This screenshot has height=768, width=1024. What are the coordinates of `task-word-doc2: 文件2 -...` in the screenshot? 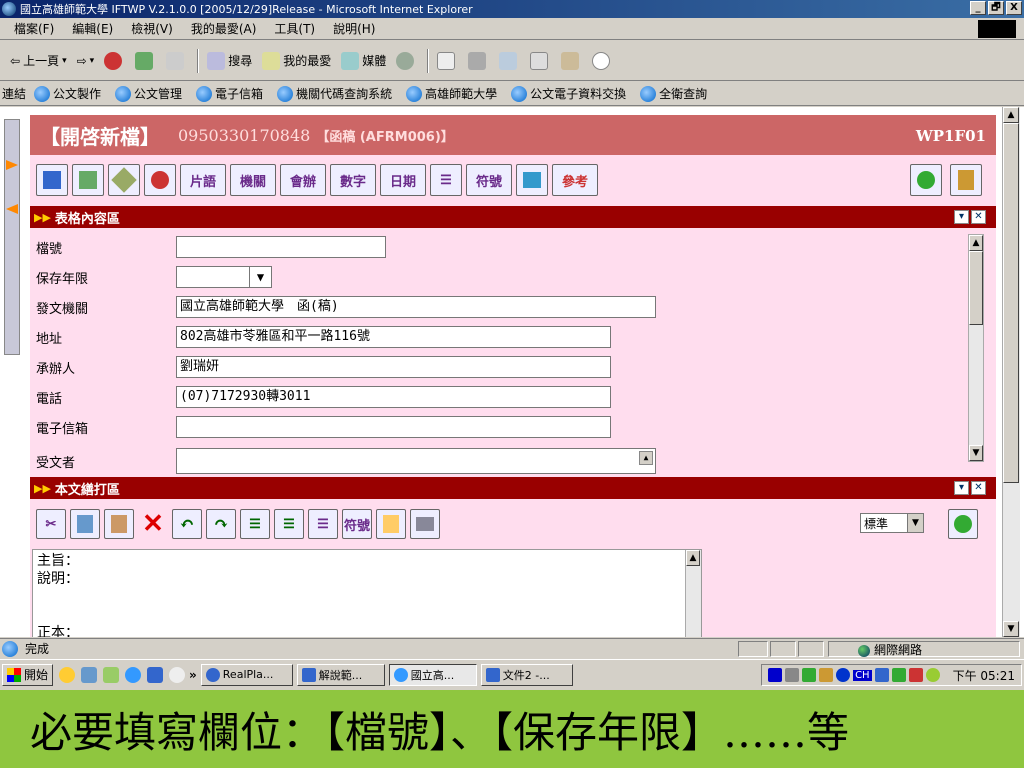 It's located at (526, 674).